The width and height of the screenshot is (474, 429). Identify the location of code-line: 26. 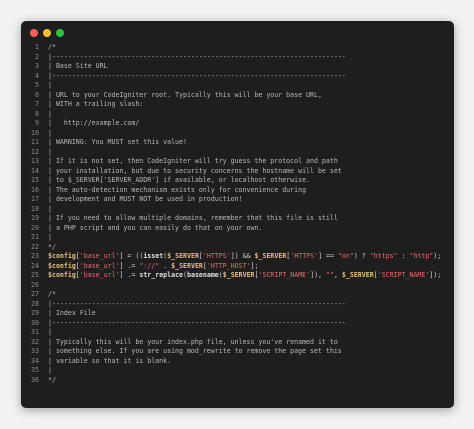
(237, 286).